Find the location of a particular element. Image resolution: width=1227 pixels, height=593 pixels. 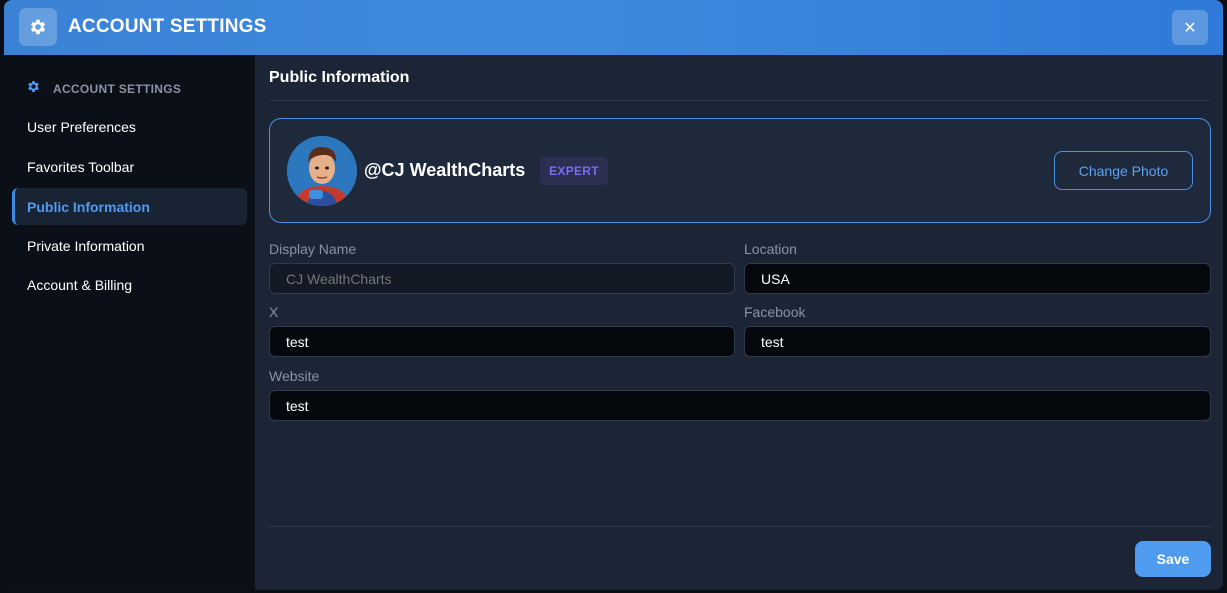

sidebar-item-user-preferences: User Preferences is located at coordinates (129, 126).